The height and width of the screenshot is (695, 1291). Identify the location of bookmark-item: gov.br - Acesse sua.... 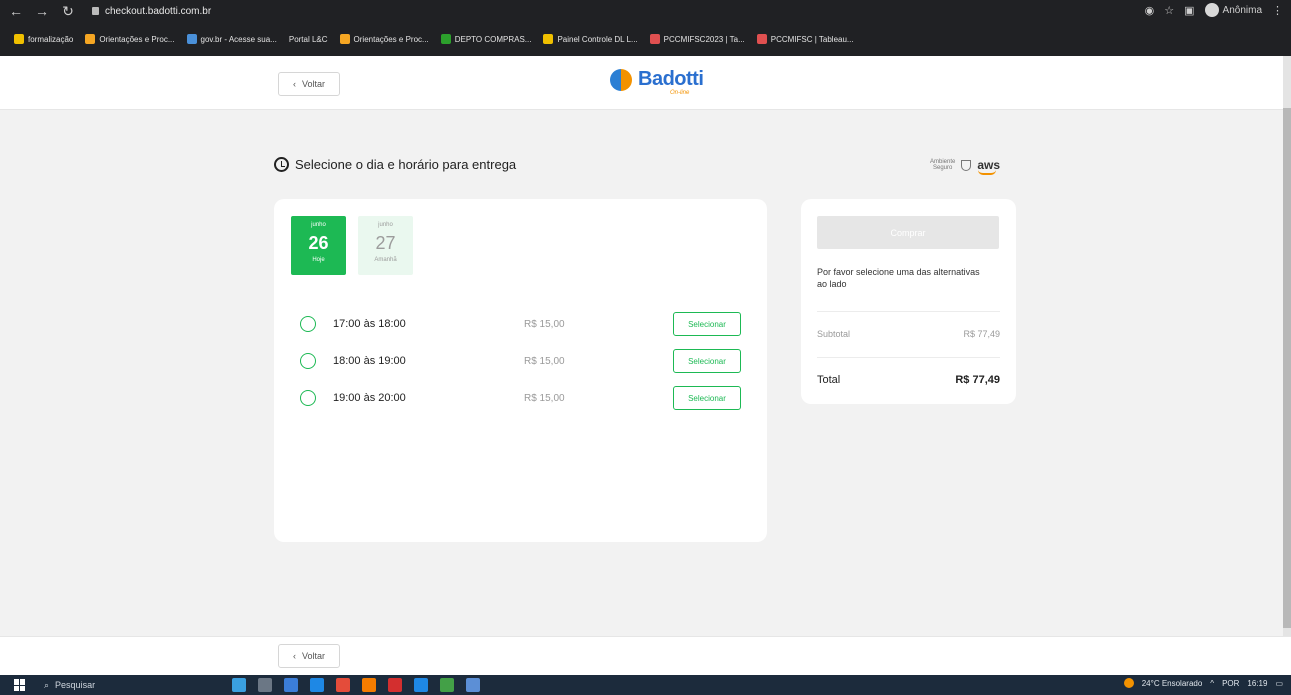
(231, 39).